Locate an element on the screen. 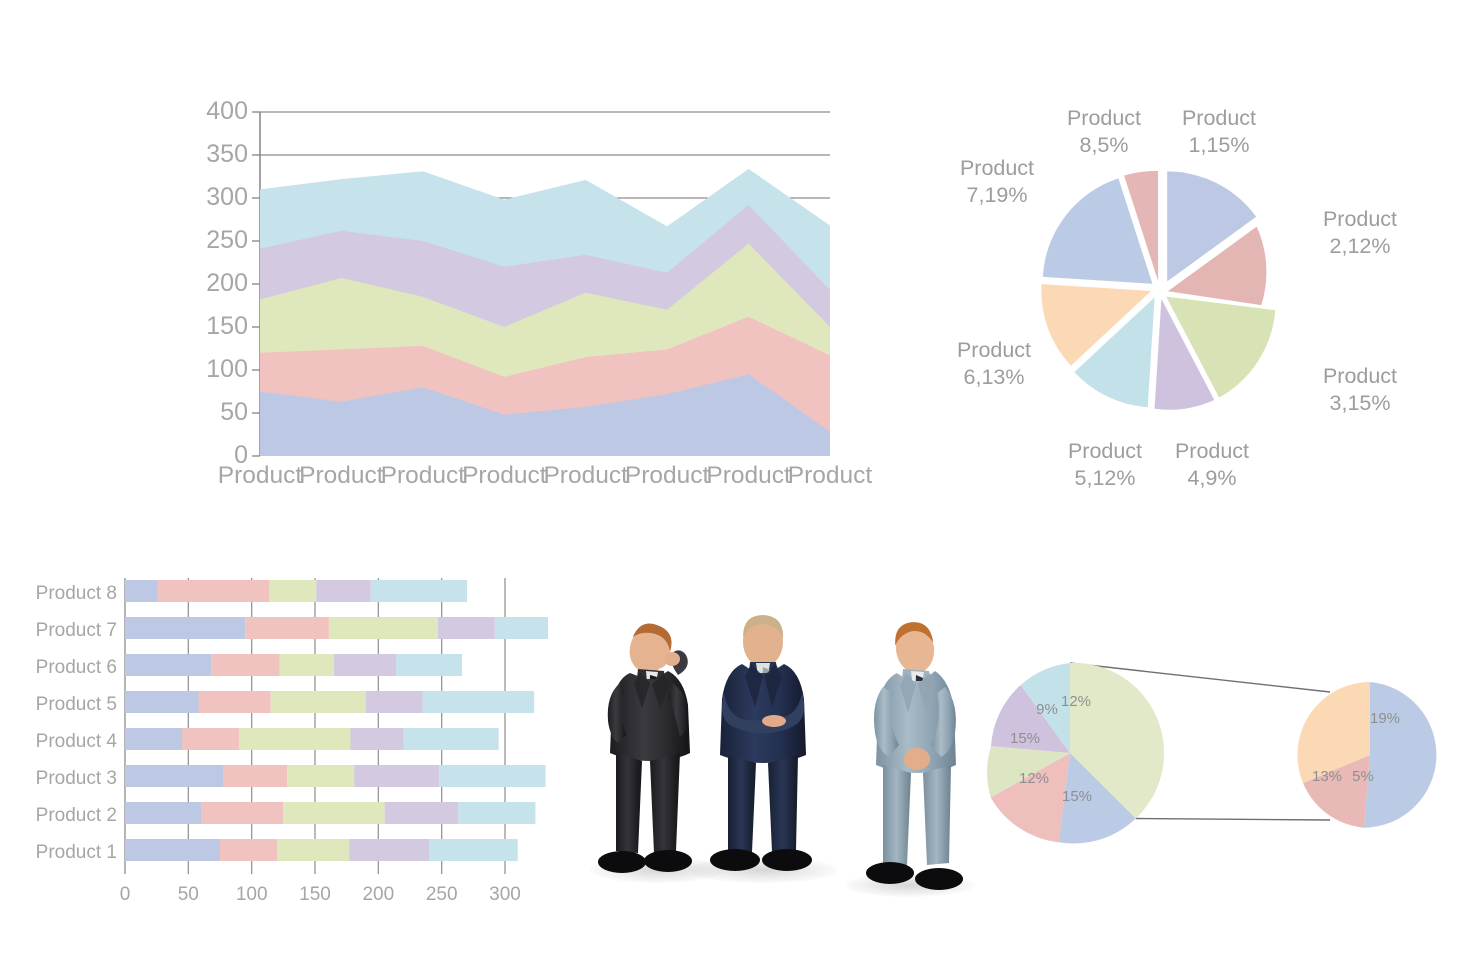 The width and height of the screenshot is (1470, 980). secondary-pie is located at coordinates (1367, 755).